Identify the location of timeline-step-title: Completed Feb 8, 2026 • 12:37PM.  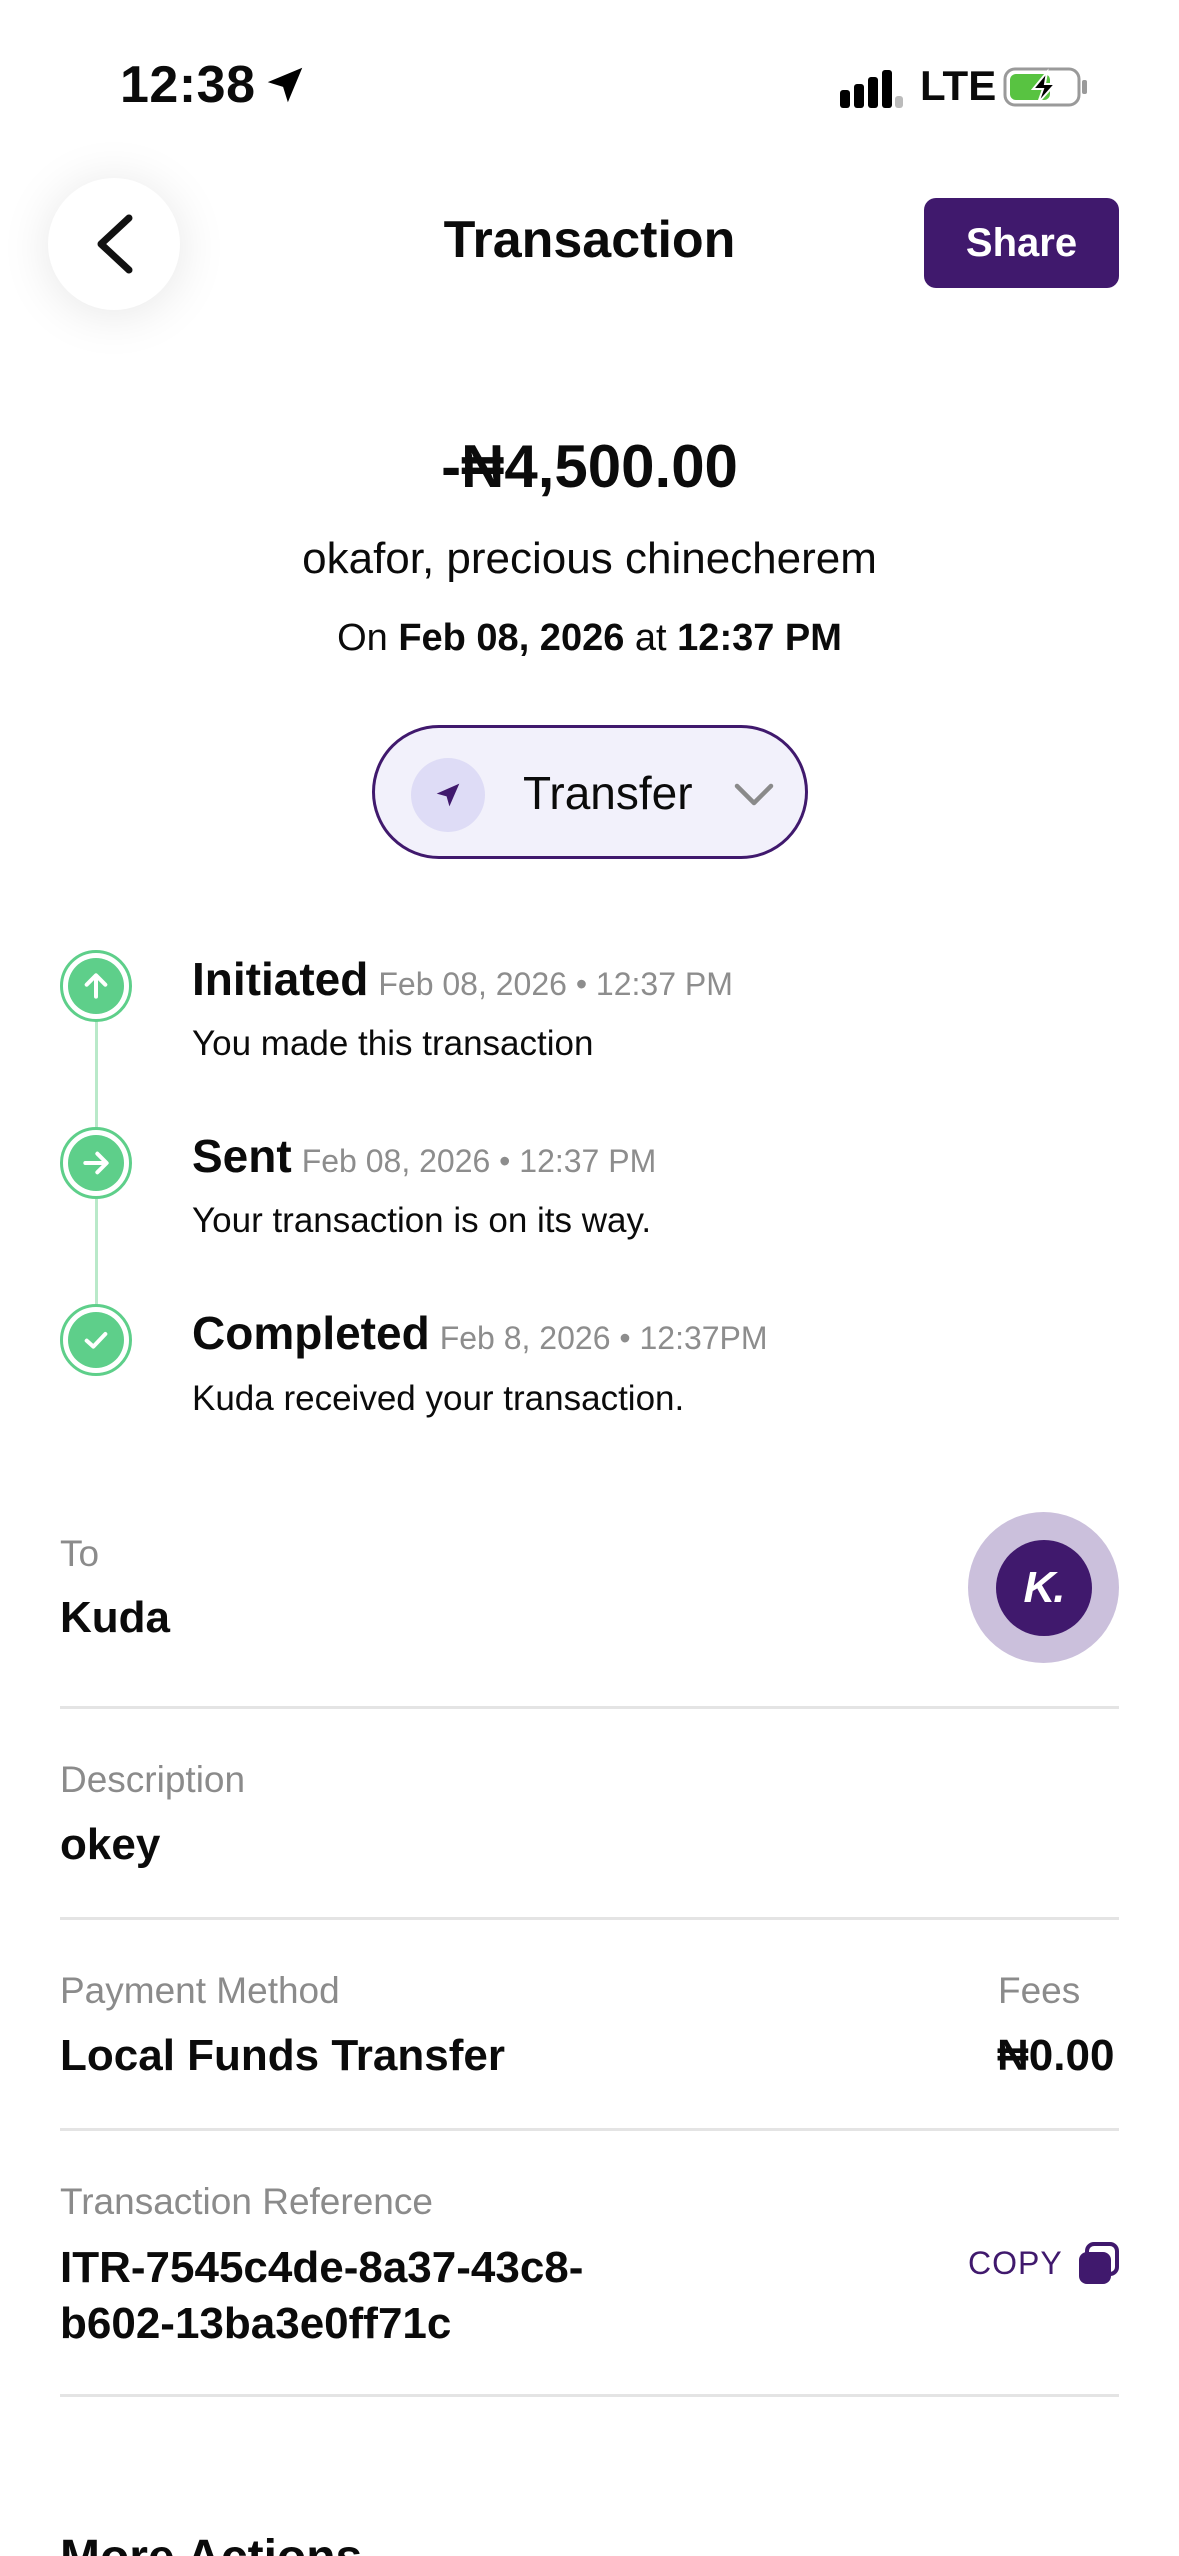
(480, 1333).